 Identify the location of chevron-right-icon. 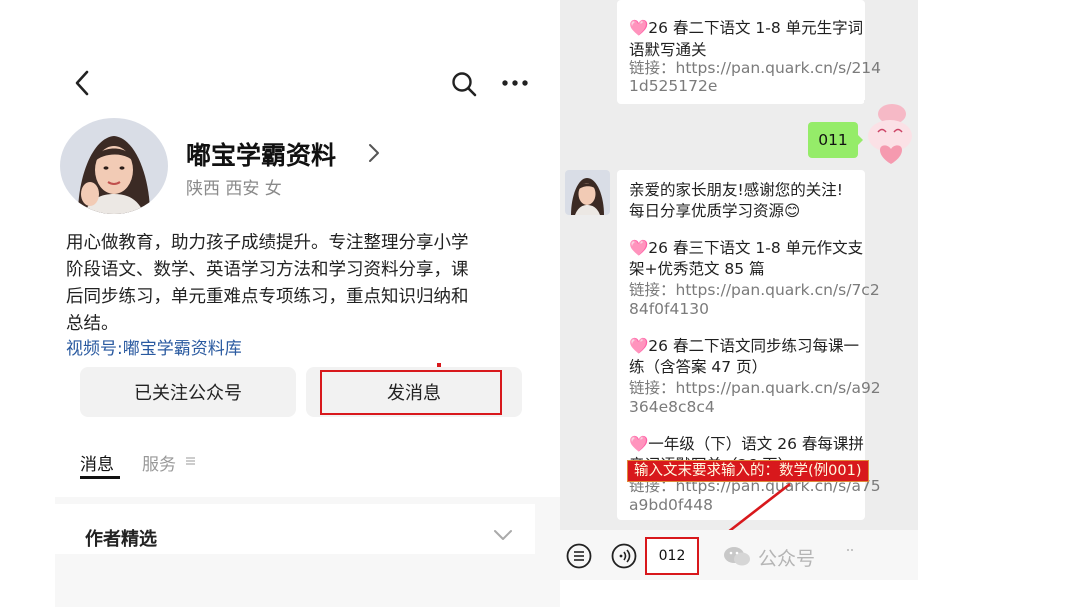
(374, 153).